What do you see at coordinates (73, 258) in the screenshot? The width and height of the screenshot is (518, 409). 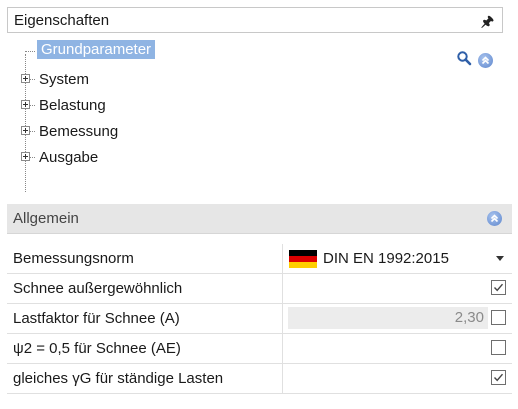 I see `property-name: Bemessungsnorm` at bounding box center [73, 258].